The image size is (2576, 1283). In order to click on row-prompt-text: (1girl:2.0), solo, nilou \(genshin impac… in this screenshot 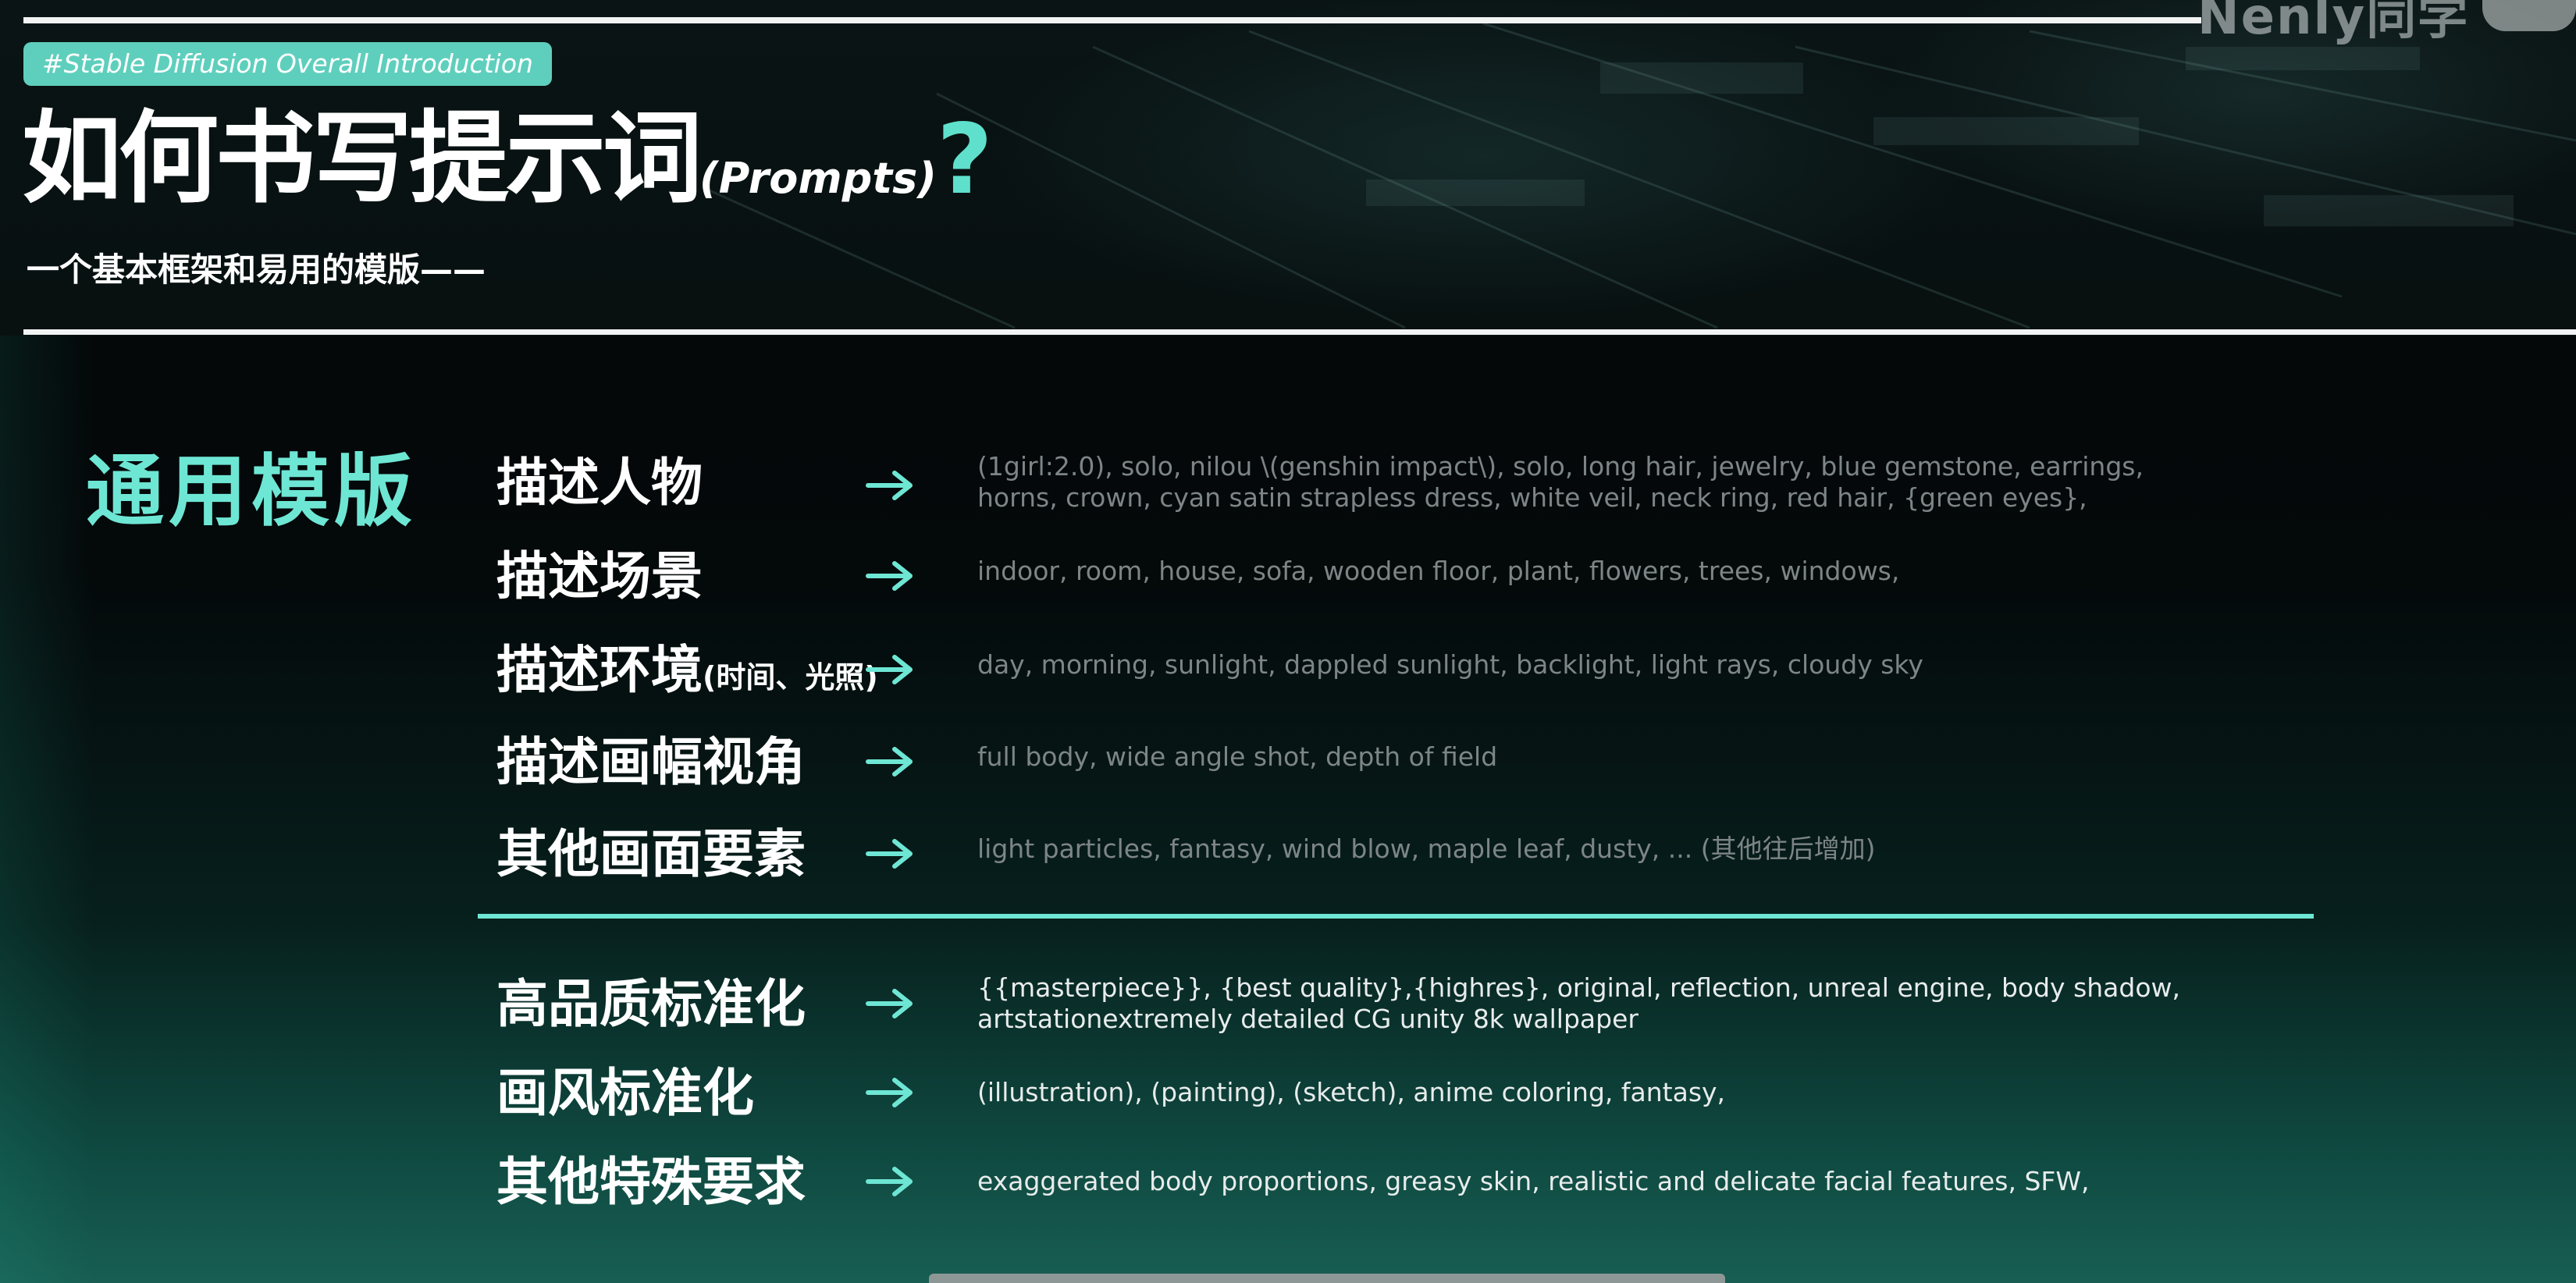, I will do `click(1586, 483)`.